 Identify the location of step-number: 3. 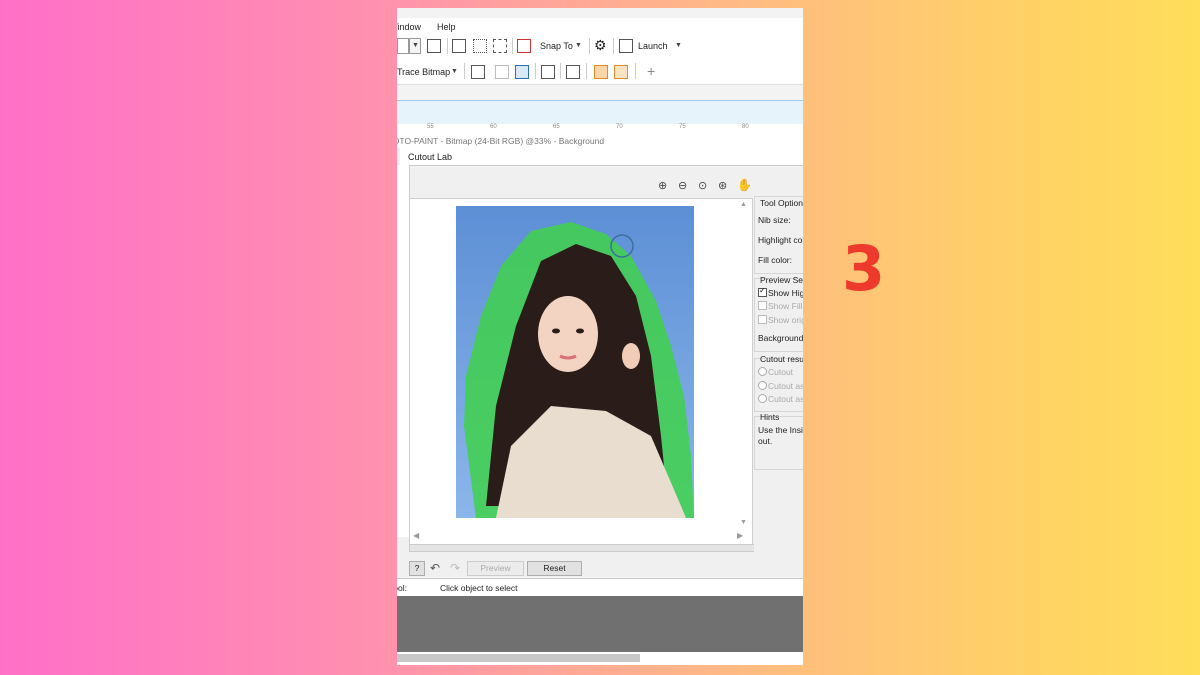
(864, 268).